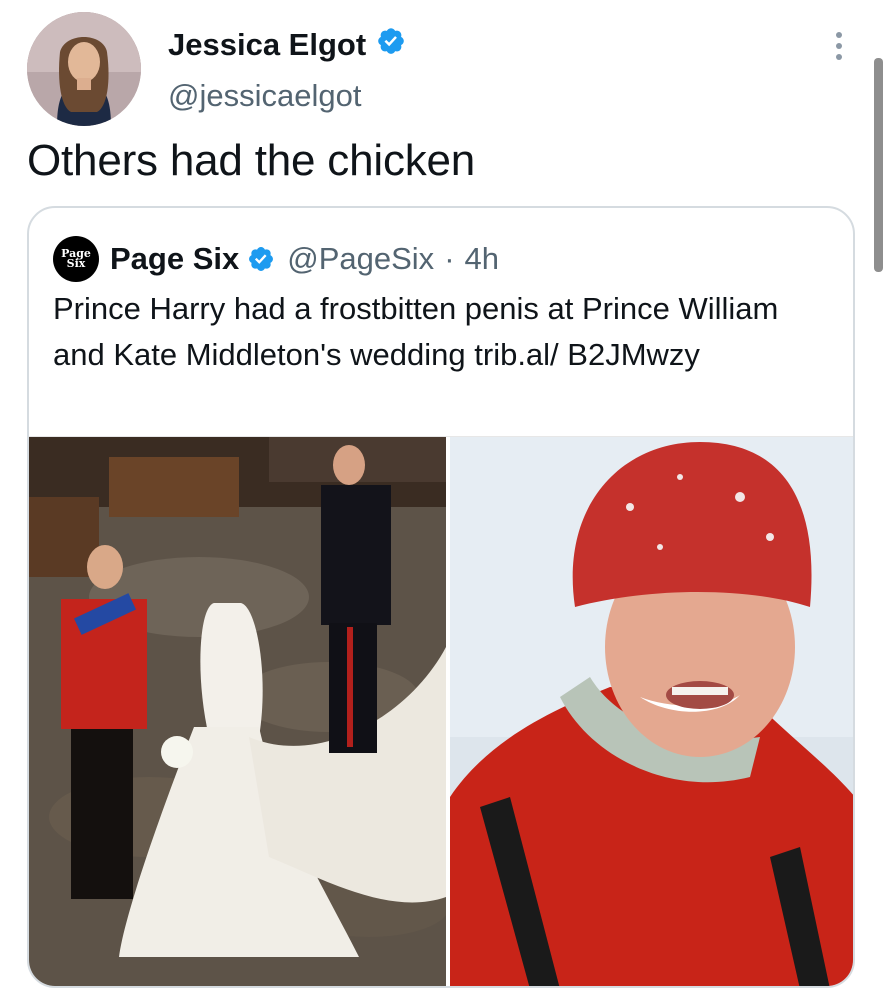 The width and height of the screenshot is (883, 1000). What do you see at coordinates (276, 259) in the screenshot?
I see `quoted-tweet-header: Page Six Page Six @PageSix · 4h` at bounding box center [276, 259].